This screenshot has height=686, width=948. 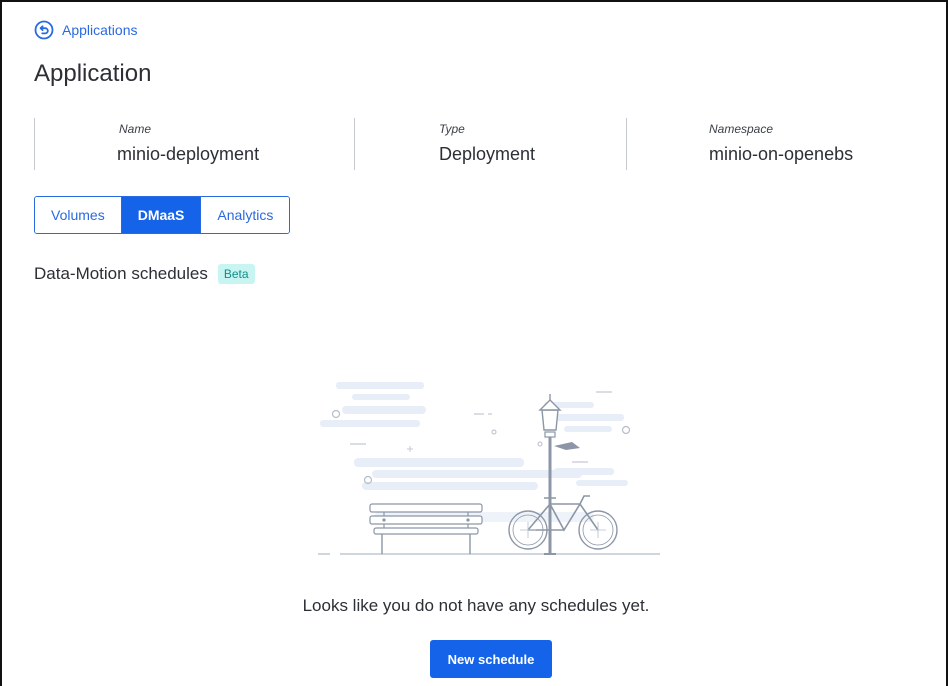 I want to click on beta-badge: Beta, so click(x=236, y=274).